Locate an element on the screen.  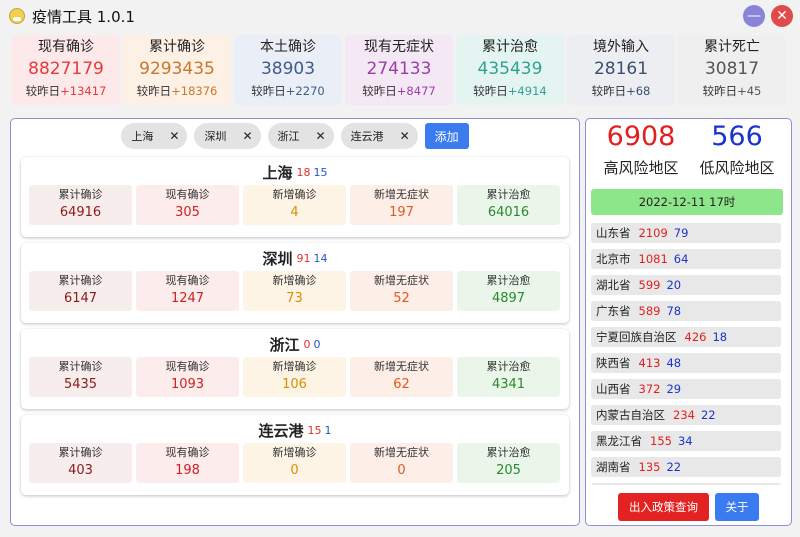
title-bar: 疫情工具 1.0.1 — ✕ is located at coordinates (400, 16).